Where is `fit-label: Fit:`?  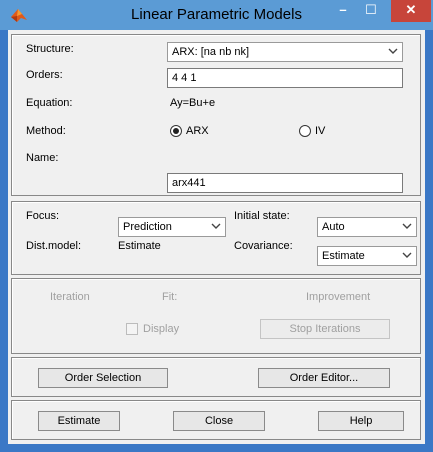
fit-label: Fit: is located at coordinates (170, 297).